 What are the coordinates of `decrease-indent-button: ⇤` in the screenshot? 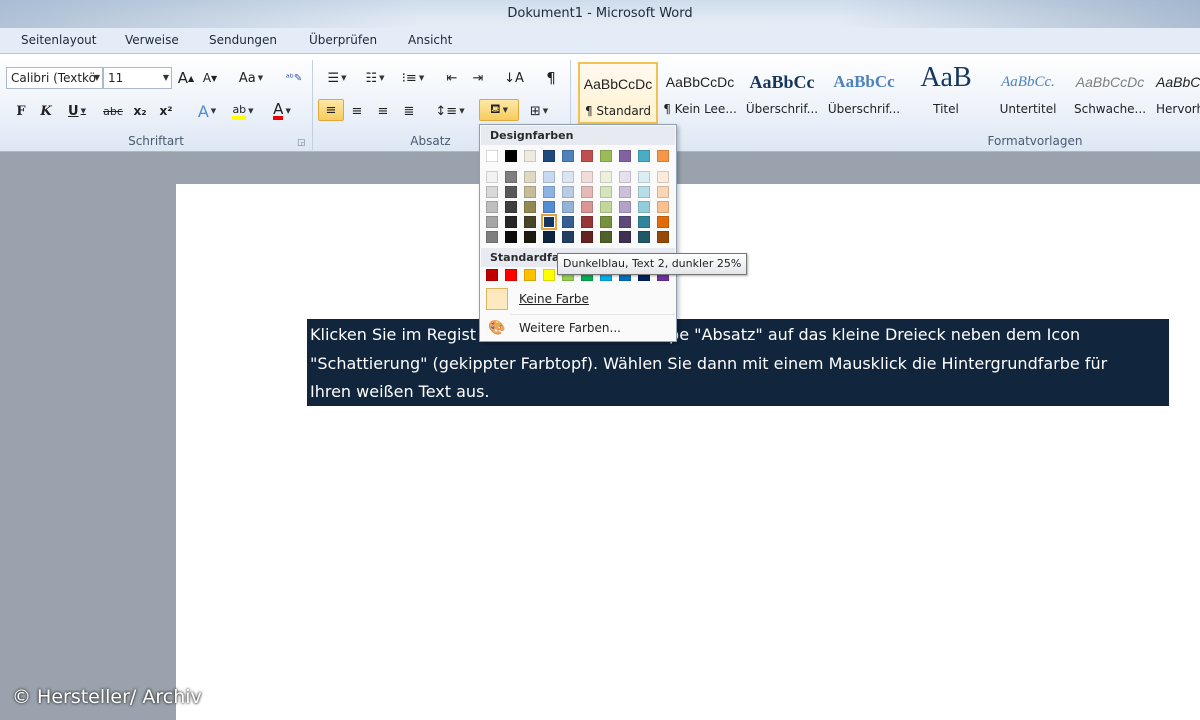 It's located at (452, 78).